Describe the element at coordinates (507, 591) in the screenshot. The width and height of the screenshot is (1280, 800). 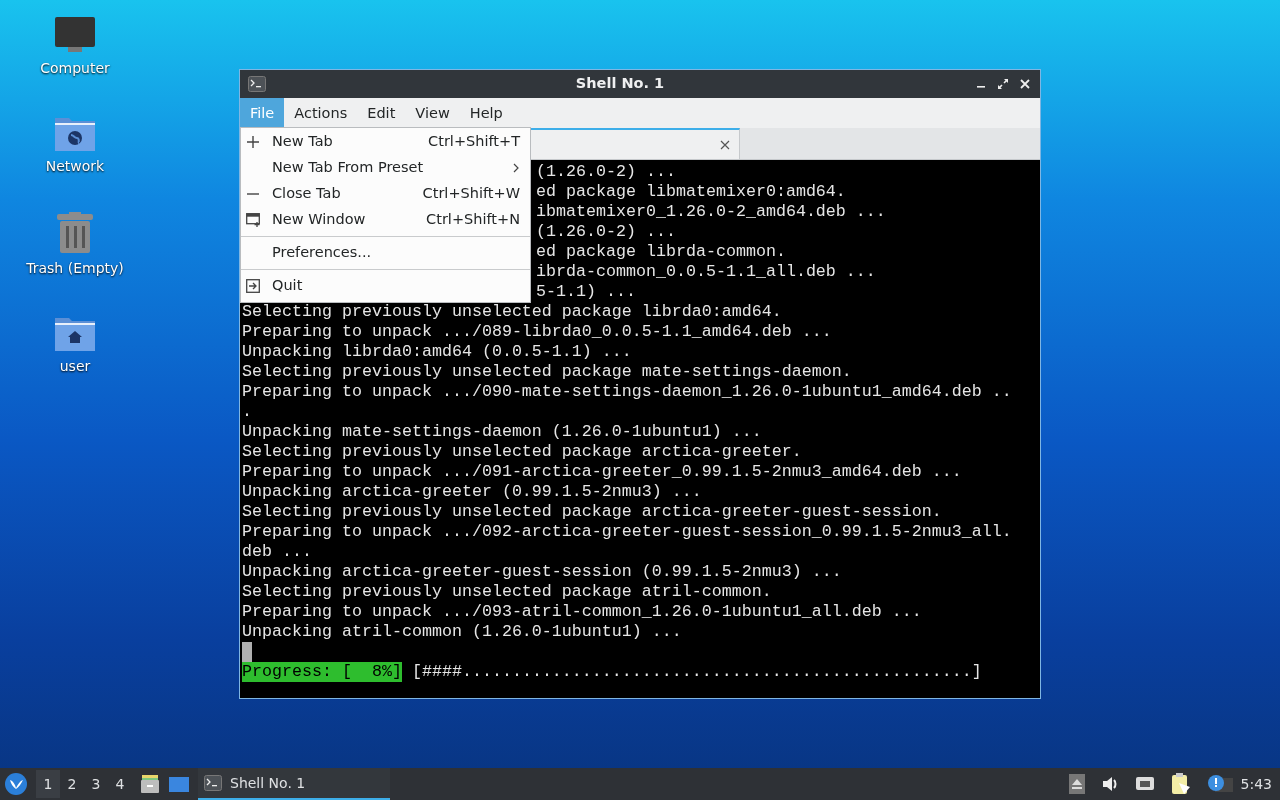
I see `terminal-line: Selecting previously unselected package atril-common.` at that location.